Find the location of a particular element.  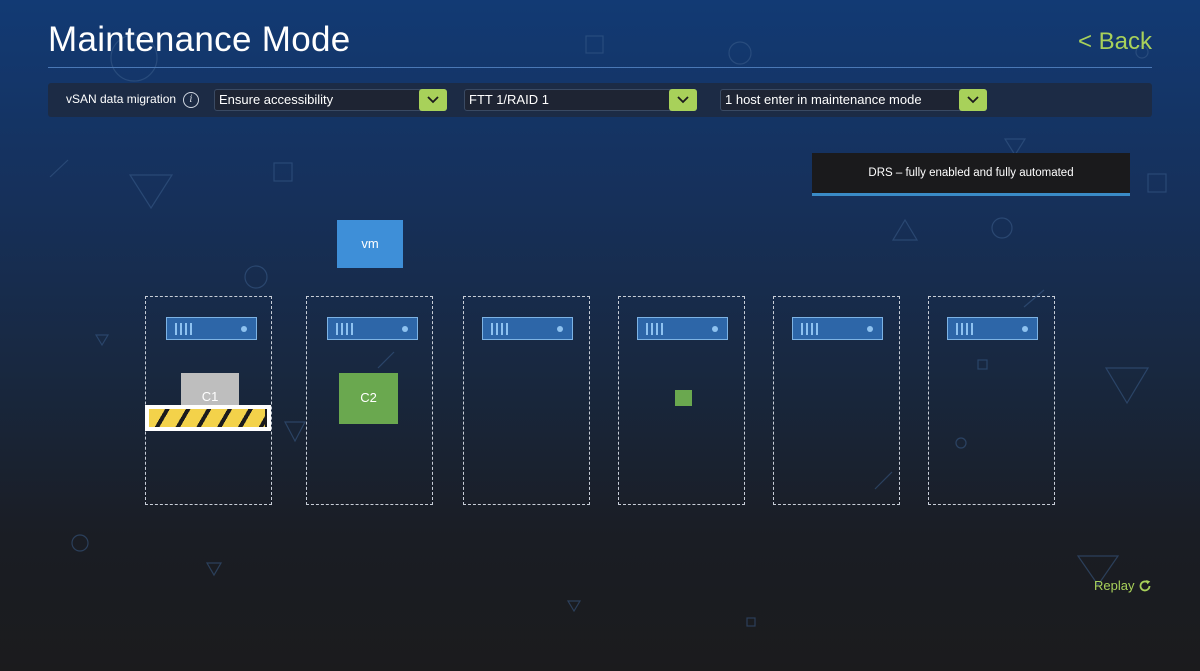

replay-button: Replay is located at coordinates (1123, 585).